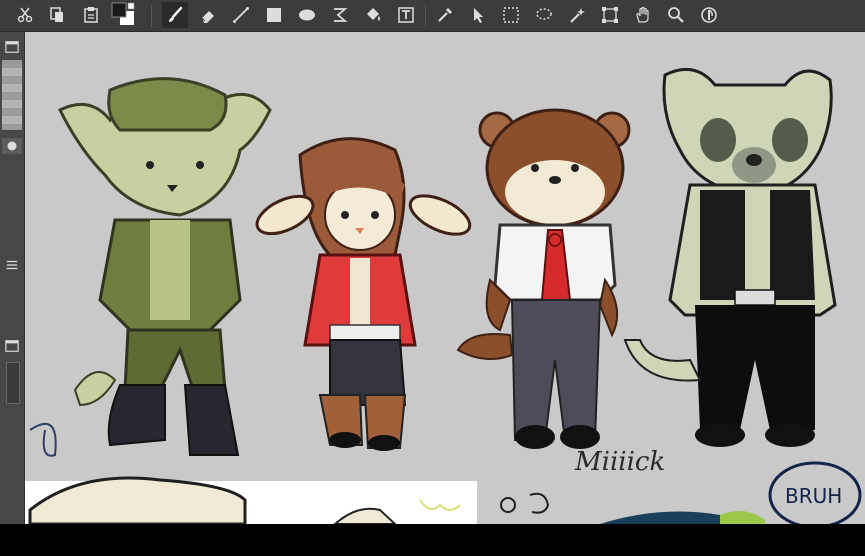  Describe the element at coordinates (12, 146) in the screenshot. I see `brush-tip-icon` at that location.